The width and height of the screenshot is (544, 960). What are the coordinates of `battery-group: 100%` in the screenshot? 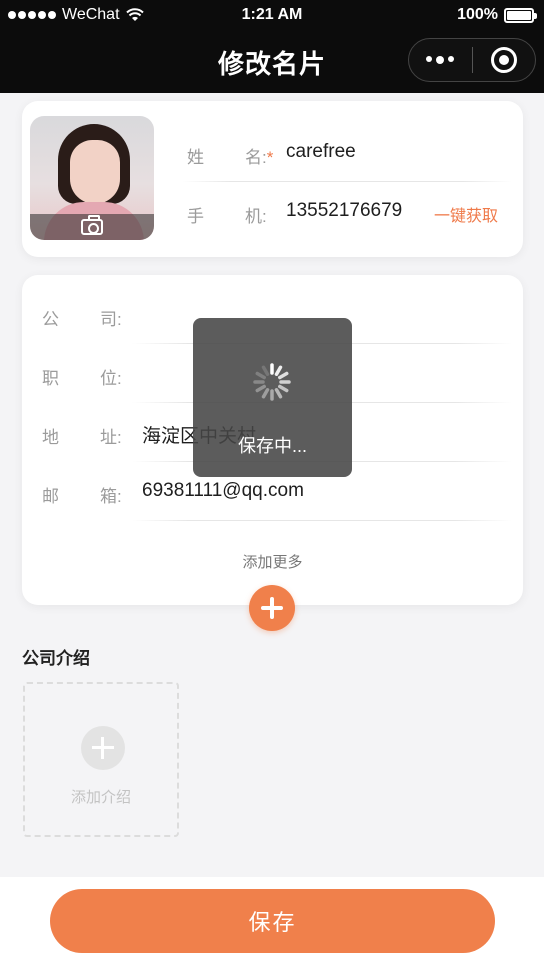 It's located at (497, 15).